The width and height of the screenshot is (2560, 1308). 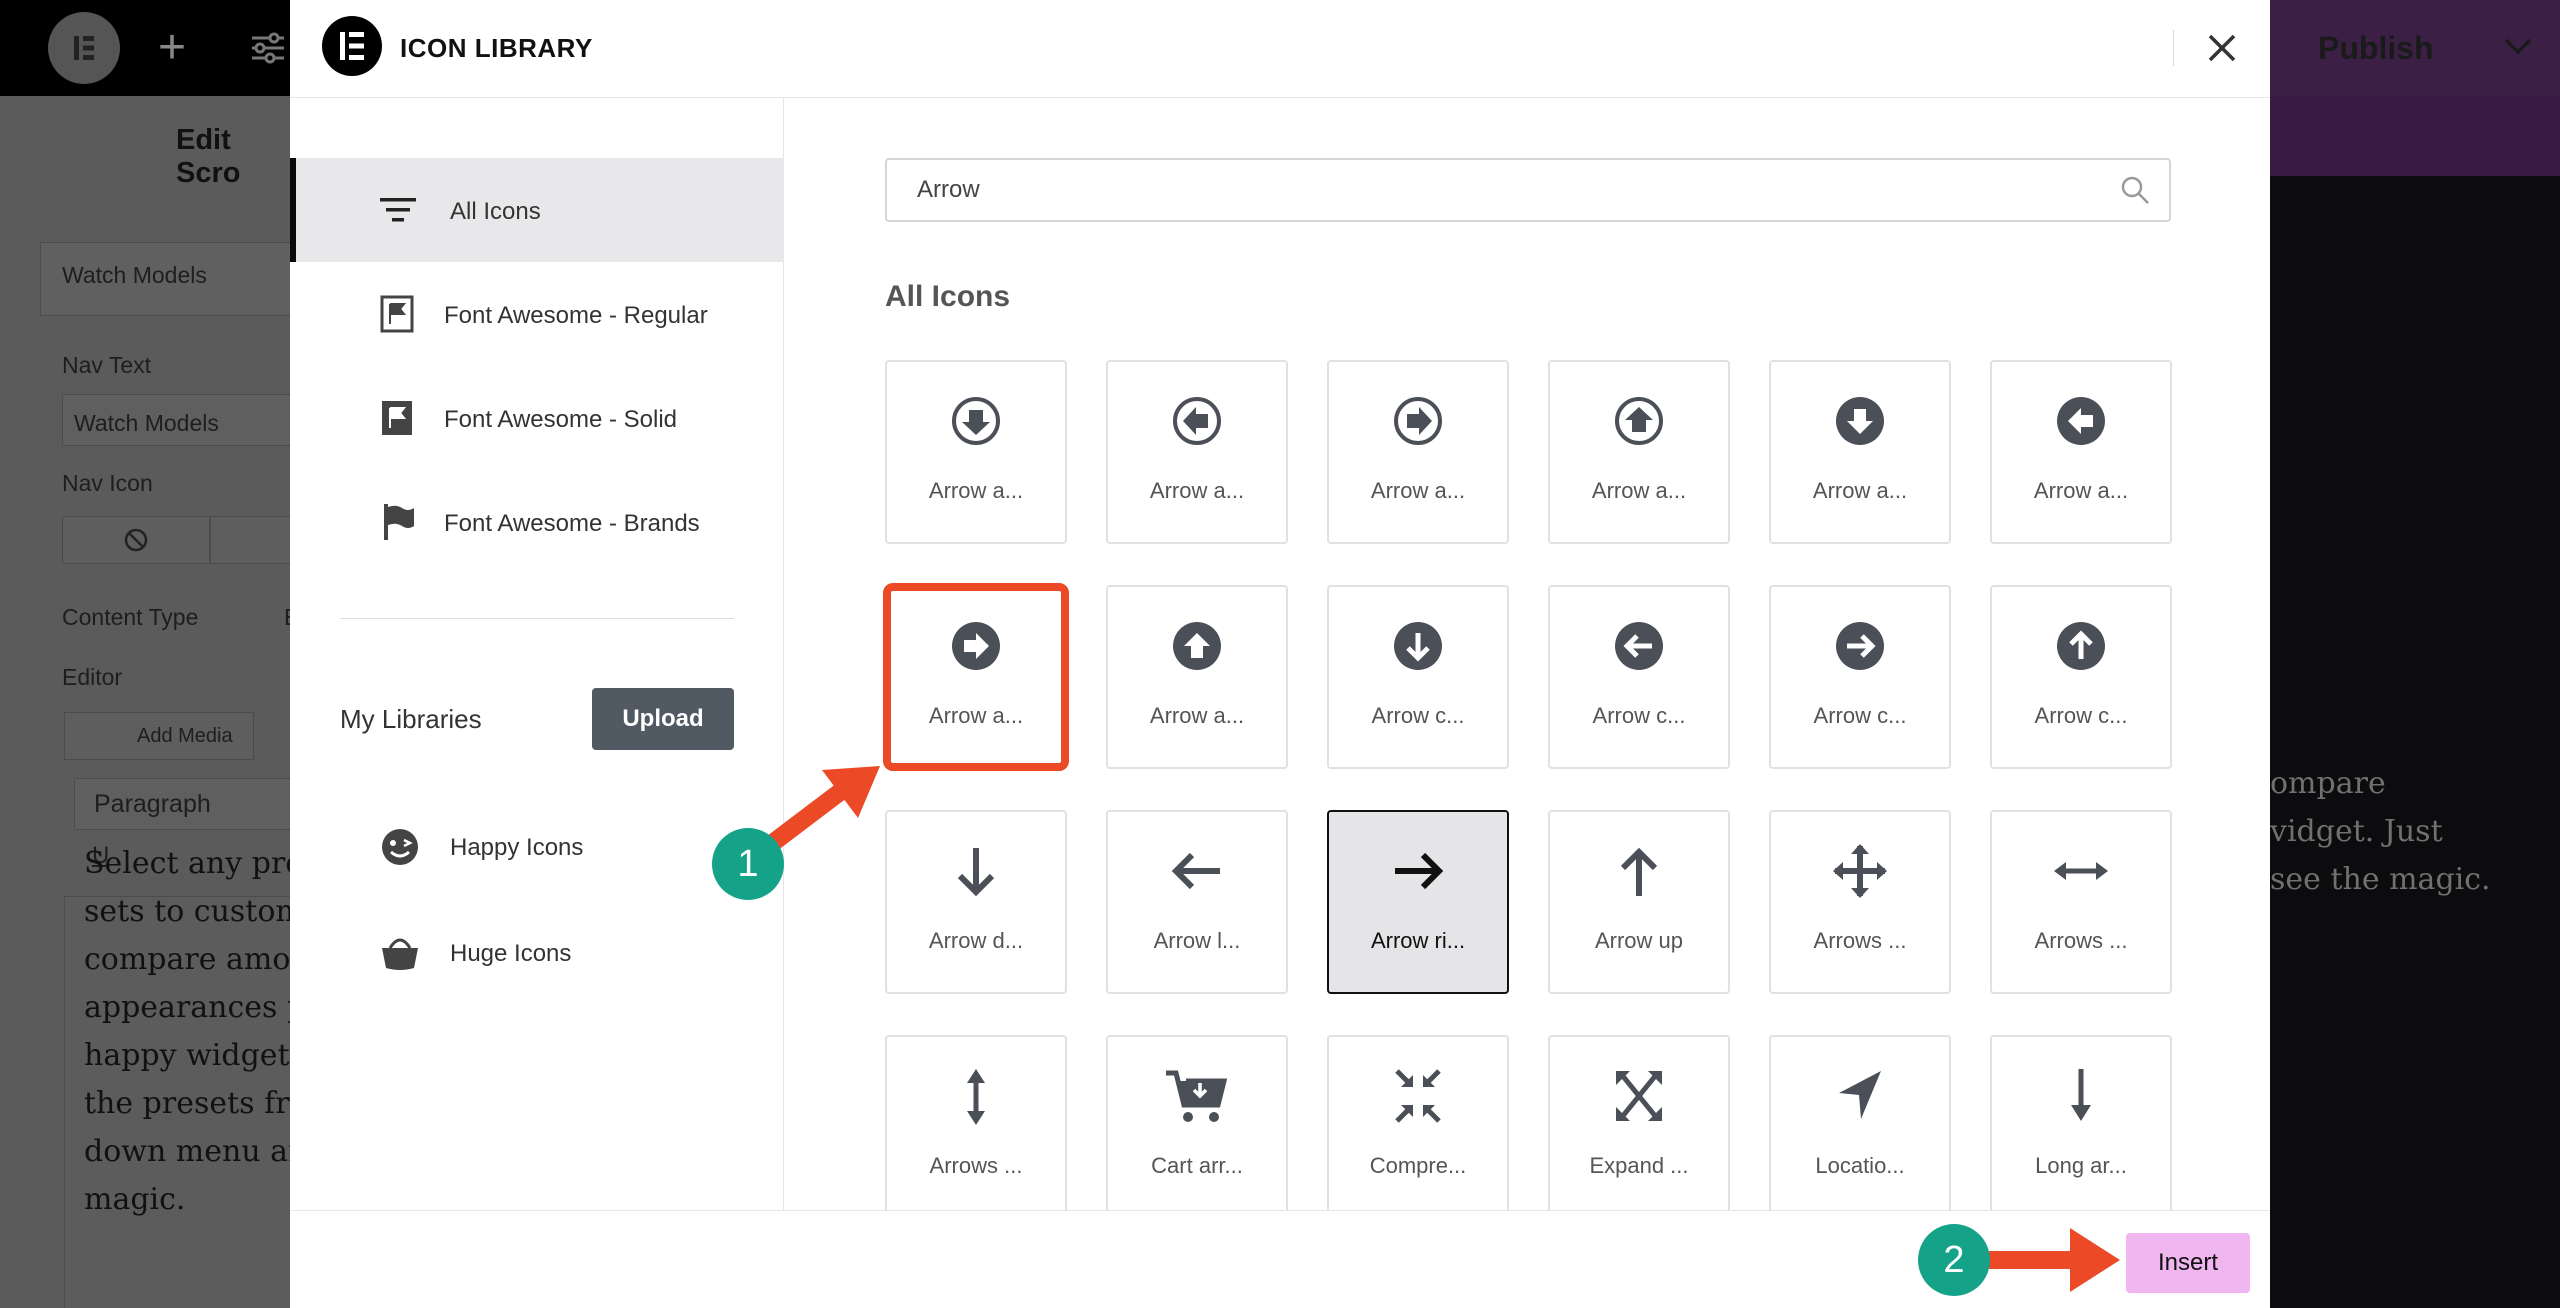 I want to click on arrow-1-icon, so click(x=818, y=811).